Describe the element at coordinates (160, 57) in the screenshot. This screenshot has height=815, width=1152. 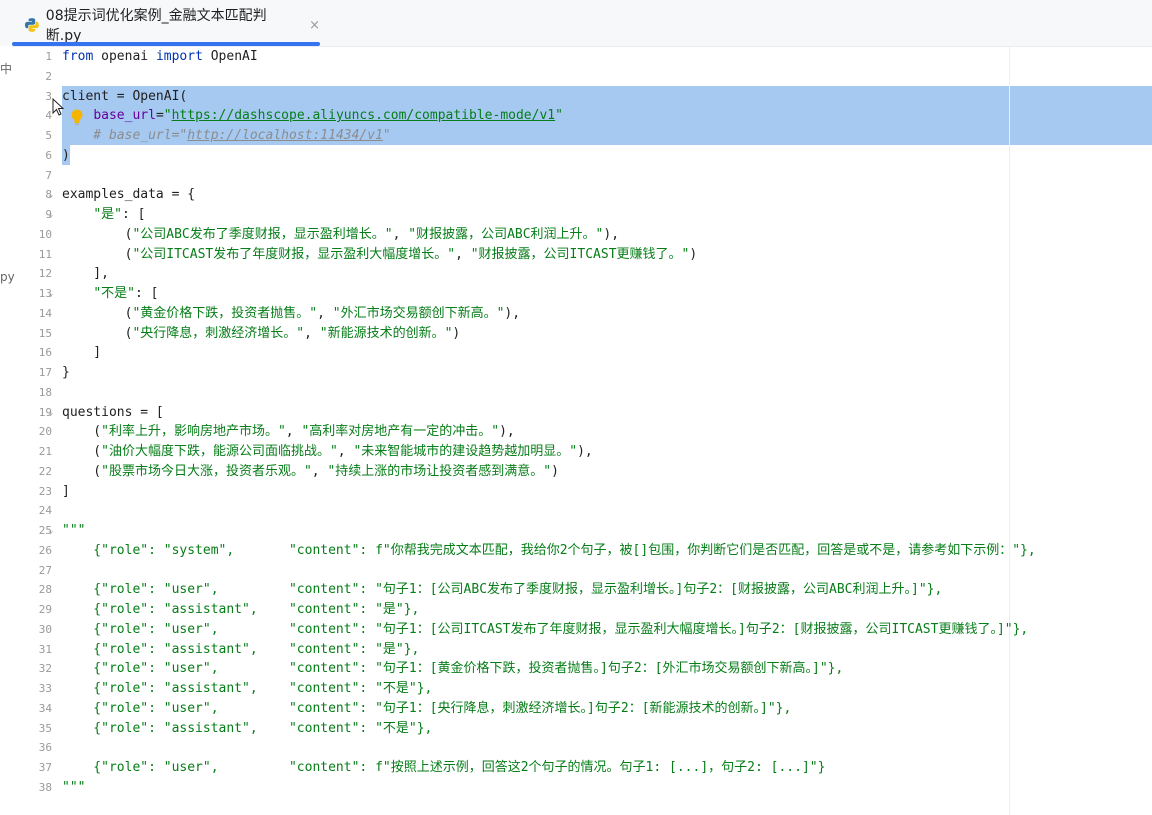
I see `code-line: from openai import OpenAI` at that location.